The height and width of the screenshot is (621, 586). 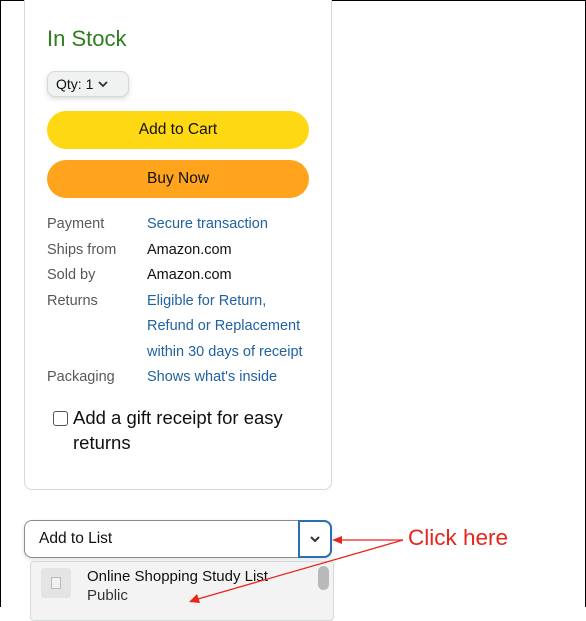 I want to click on quantity-dropdown: Qty: 1, so click(x=88, y=84).